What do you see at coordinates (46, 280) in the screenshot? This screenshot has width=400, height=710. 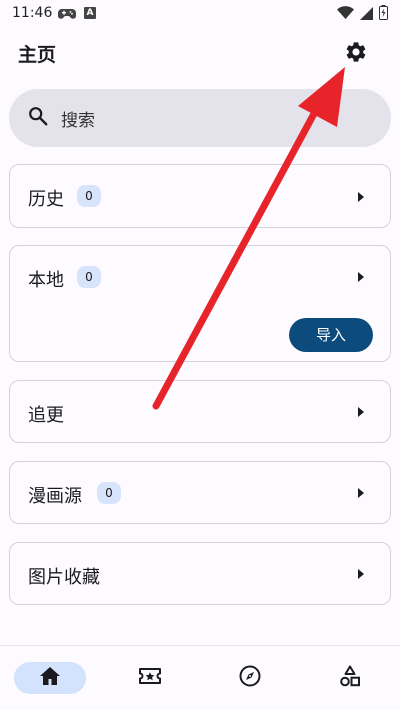 I see `local-label: 本地` at bounding box center [46, 280].